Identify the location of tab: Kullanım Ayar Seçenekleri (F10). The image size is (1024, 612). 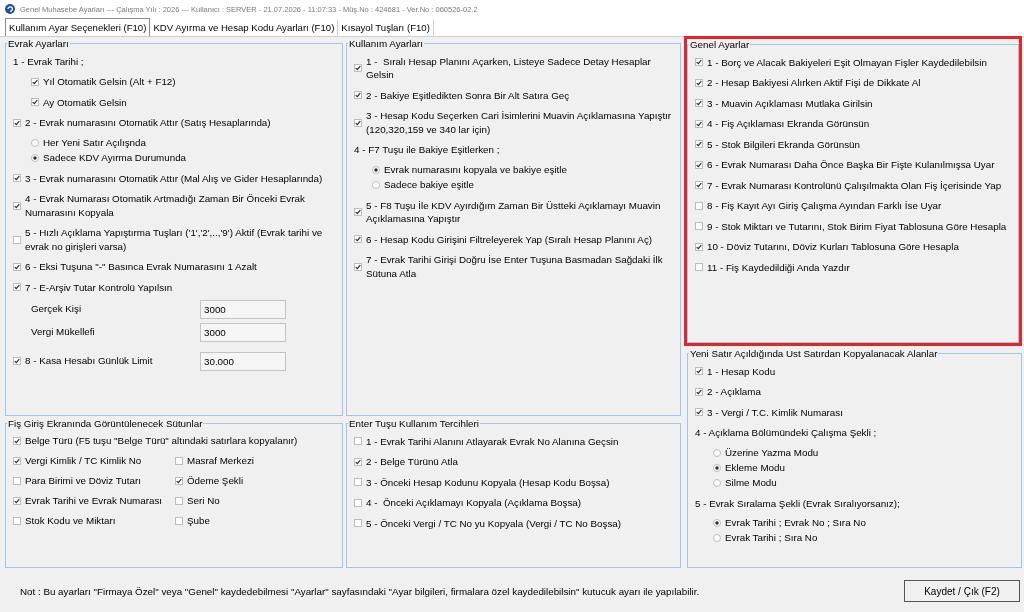
(78, 27).